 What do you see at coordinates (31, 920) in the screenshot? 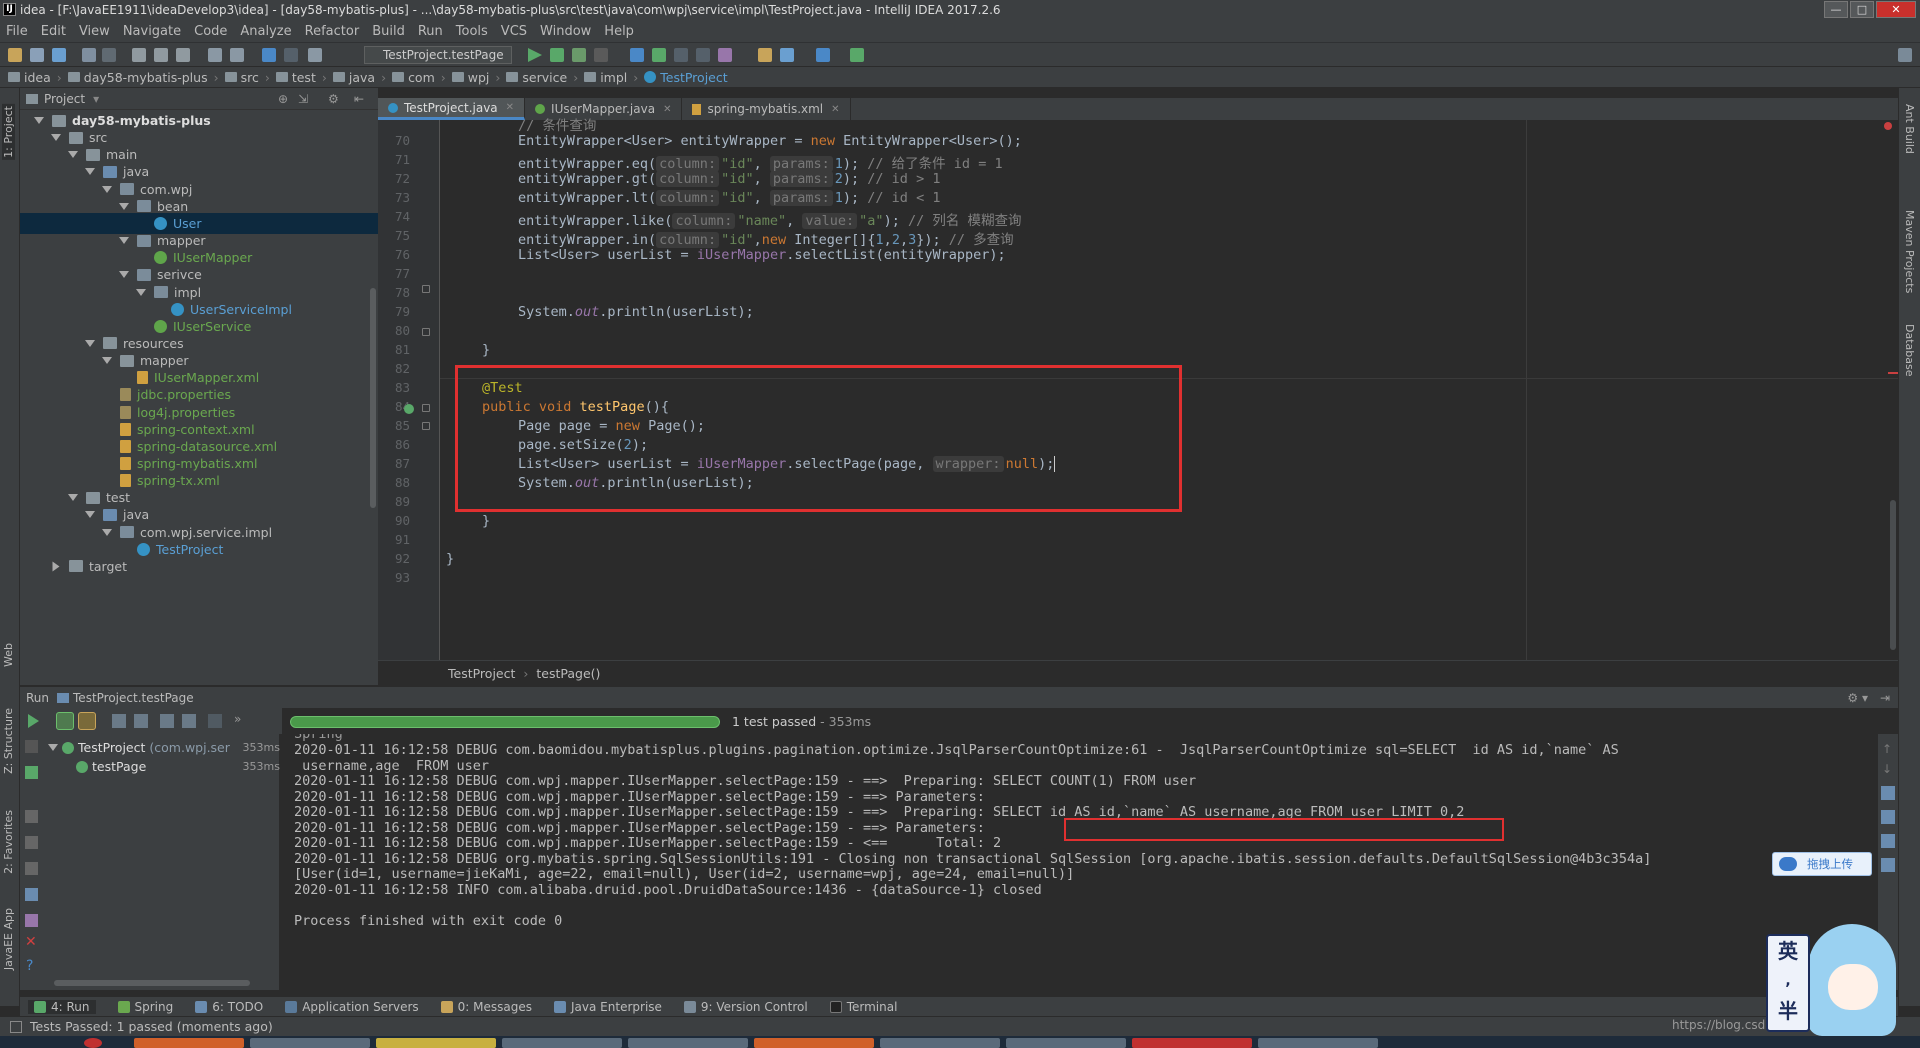
I see `pin-icon` at bounding box center [31, 920].